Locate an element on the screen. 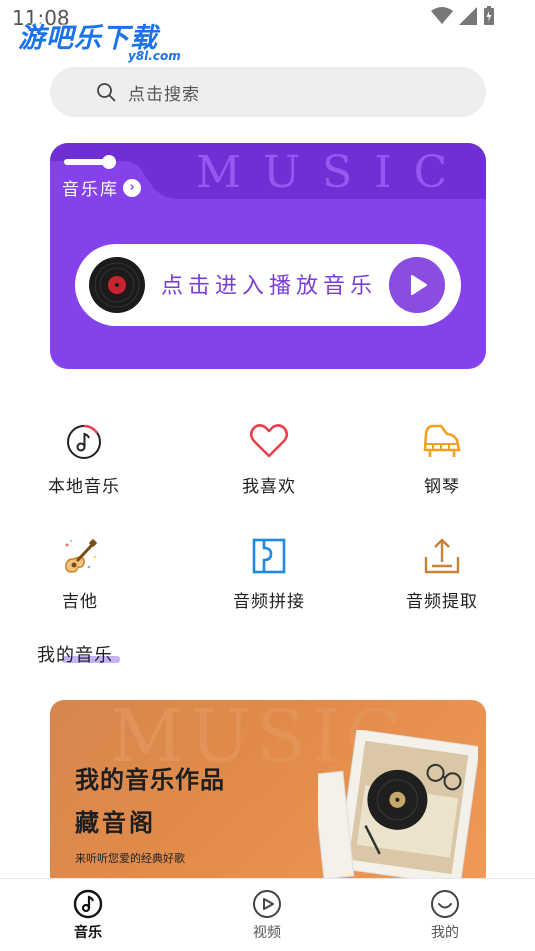 The image size is (535, 951). feature-audio-extract: 音频提取 is located at coordinates (442, 573).